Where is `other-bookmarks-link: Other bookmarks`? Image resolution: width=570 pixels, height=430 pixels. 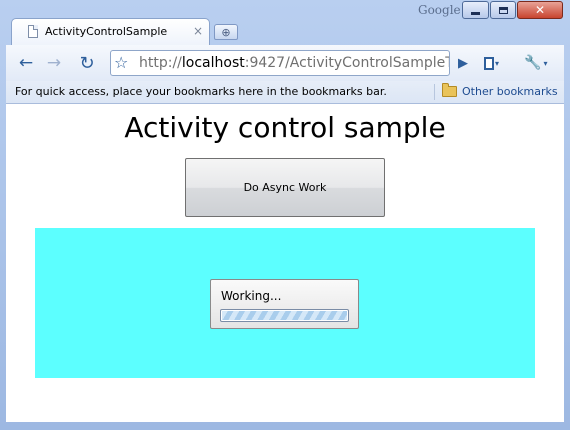 other-bookmarks-link: Other bookmarks is located at coordinates (510, 91).